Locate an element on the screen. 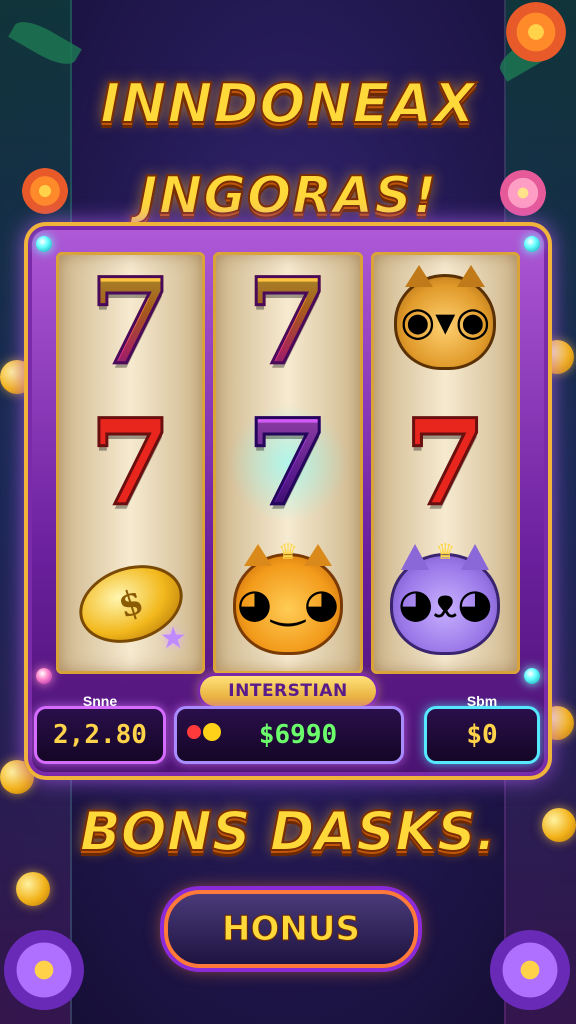 This screenshot has height=1024, width=576. reel-symbol: ♛ ◕ᴥ◕ is located at coordinates (445, 604).